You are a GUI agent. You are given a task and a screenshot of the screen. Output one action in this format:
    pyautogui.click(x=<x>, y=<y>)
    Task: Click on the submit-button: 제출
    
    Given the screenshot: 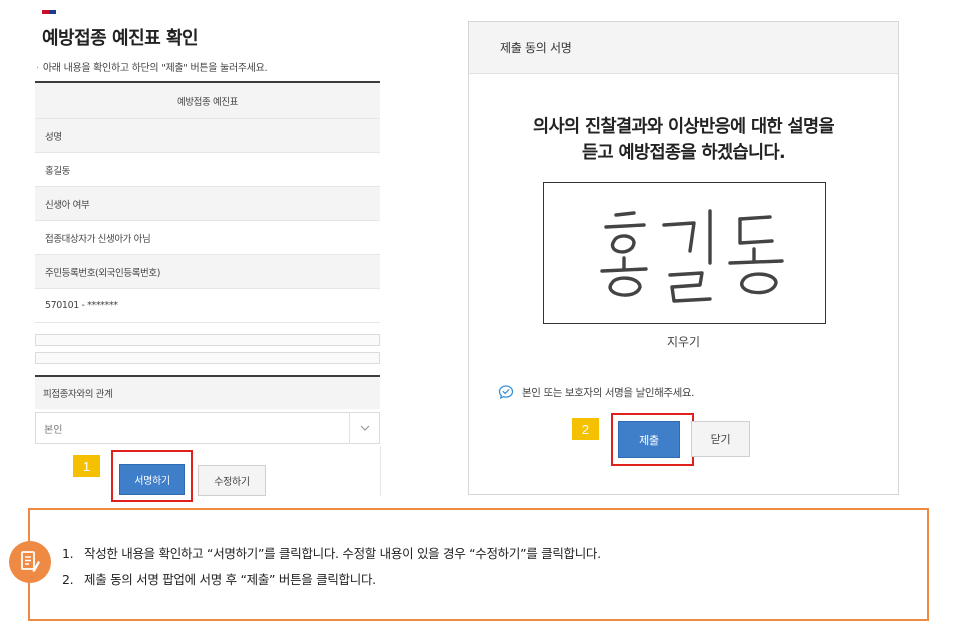 What is the action you would take?
    pyautogui.click(x=649, y=439)
    